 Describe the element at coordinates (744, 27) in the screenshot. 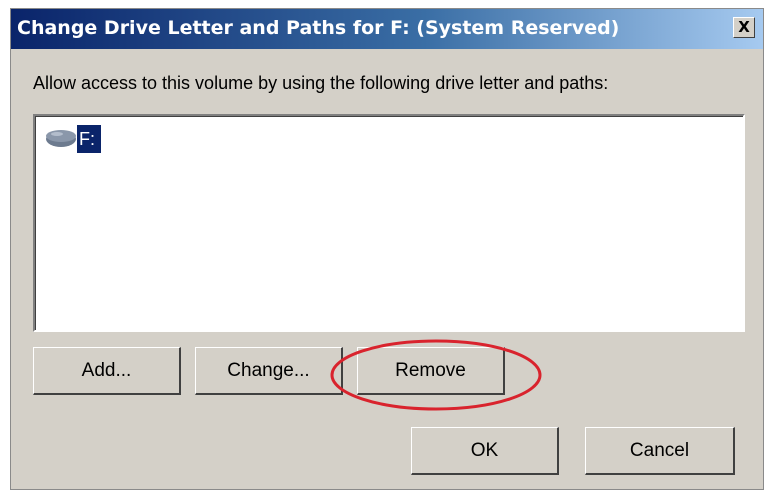

I see `close-button: X` at that location.